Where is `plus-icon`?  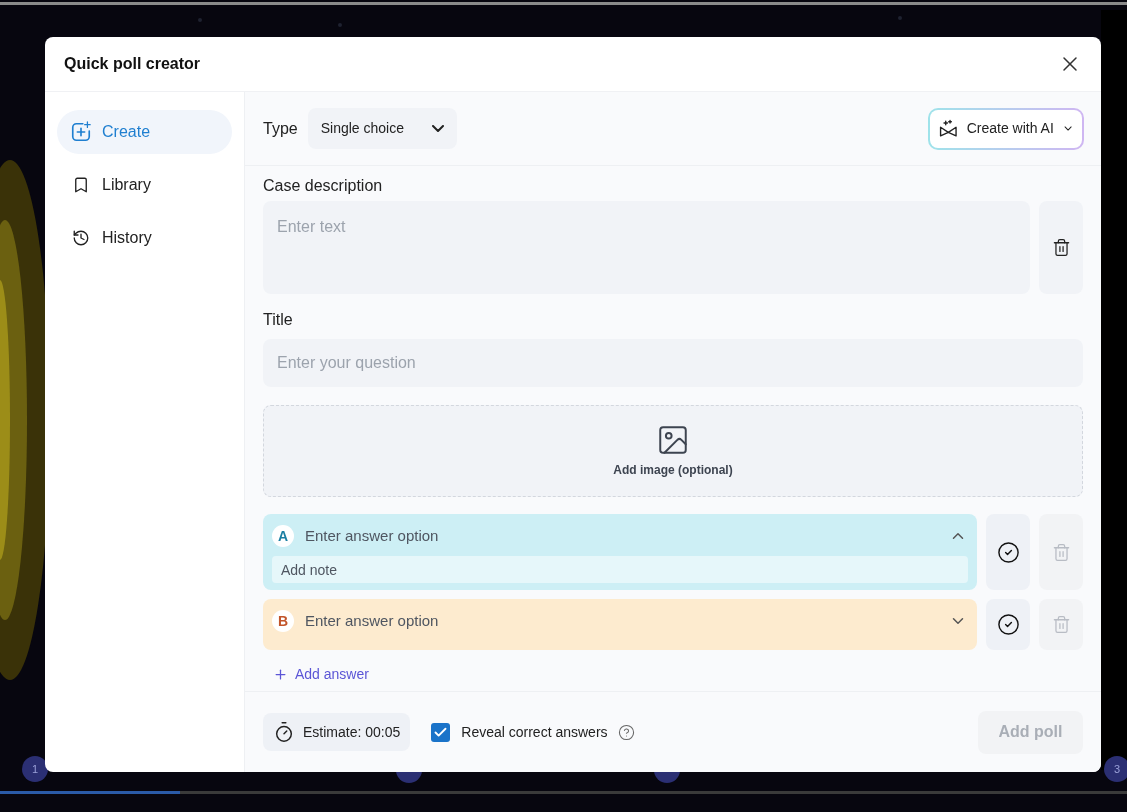 plus-icon is located at coordinates (280, 674).